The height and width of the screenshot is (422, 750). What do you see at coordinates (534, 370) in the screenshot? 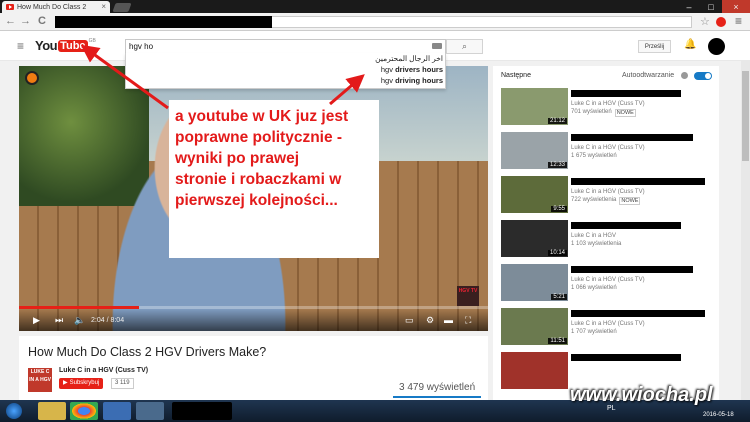
I see `video-thumbnail` at bounding box center [534, 370].